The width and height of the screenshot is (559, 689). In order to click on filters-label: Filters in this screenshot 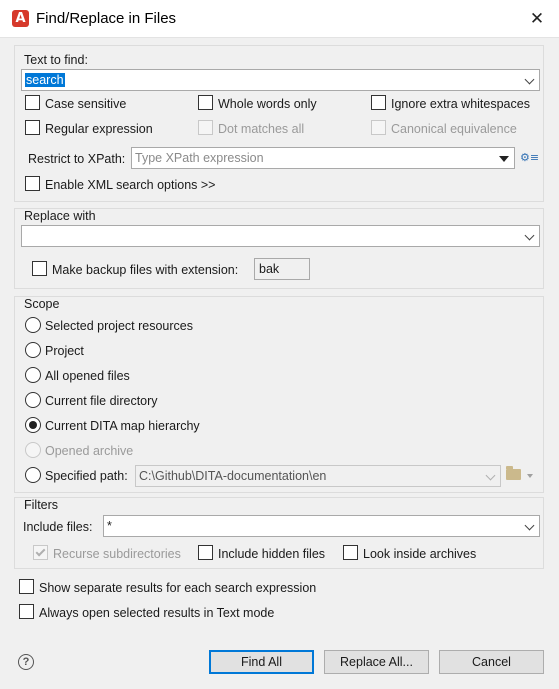, I will do `click(41, 505)`.